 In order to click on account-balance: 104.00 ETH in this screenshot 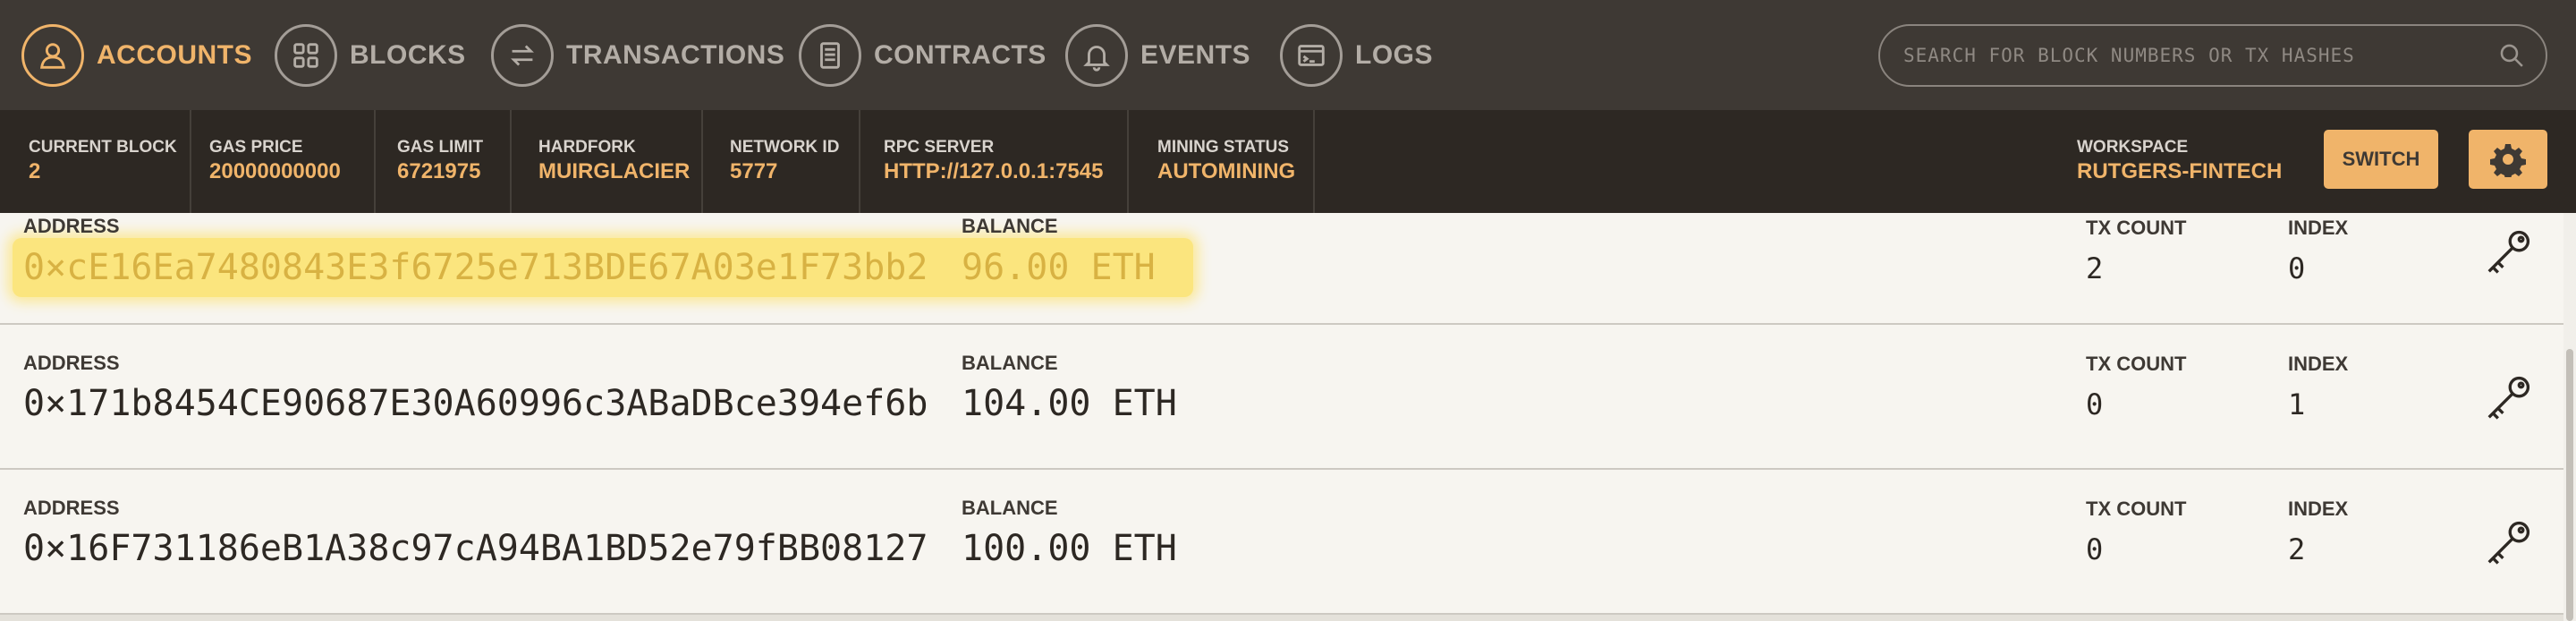, I will do `click(1069, 404)`.